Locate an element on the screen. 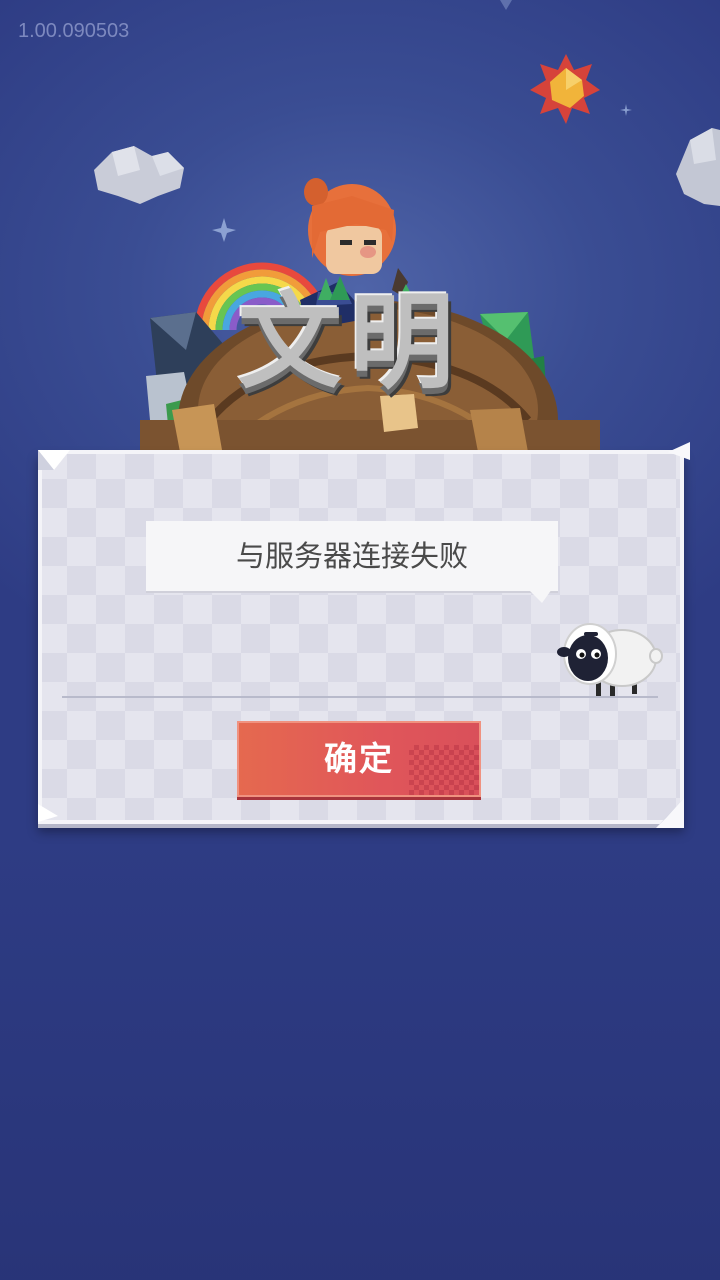  dialog-divider is located at coordinates (360, 697).